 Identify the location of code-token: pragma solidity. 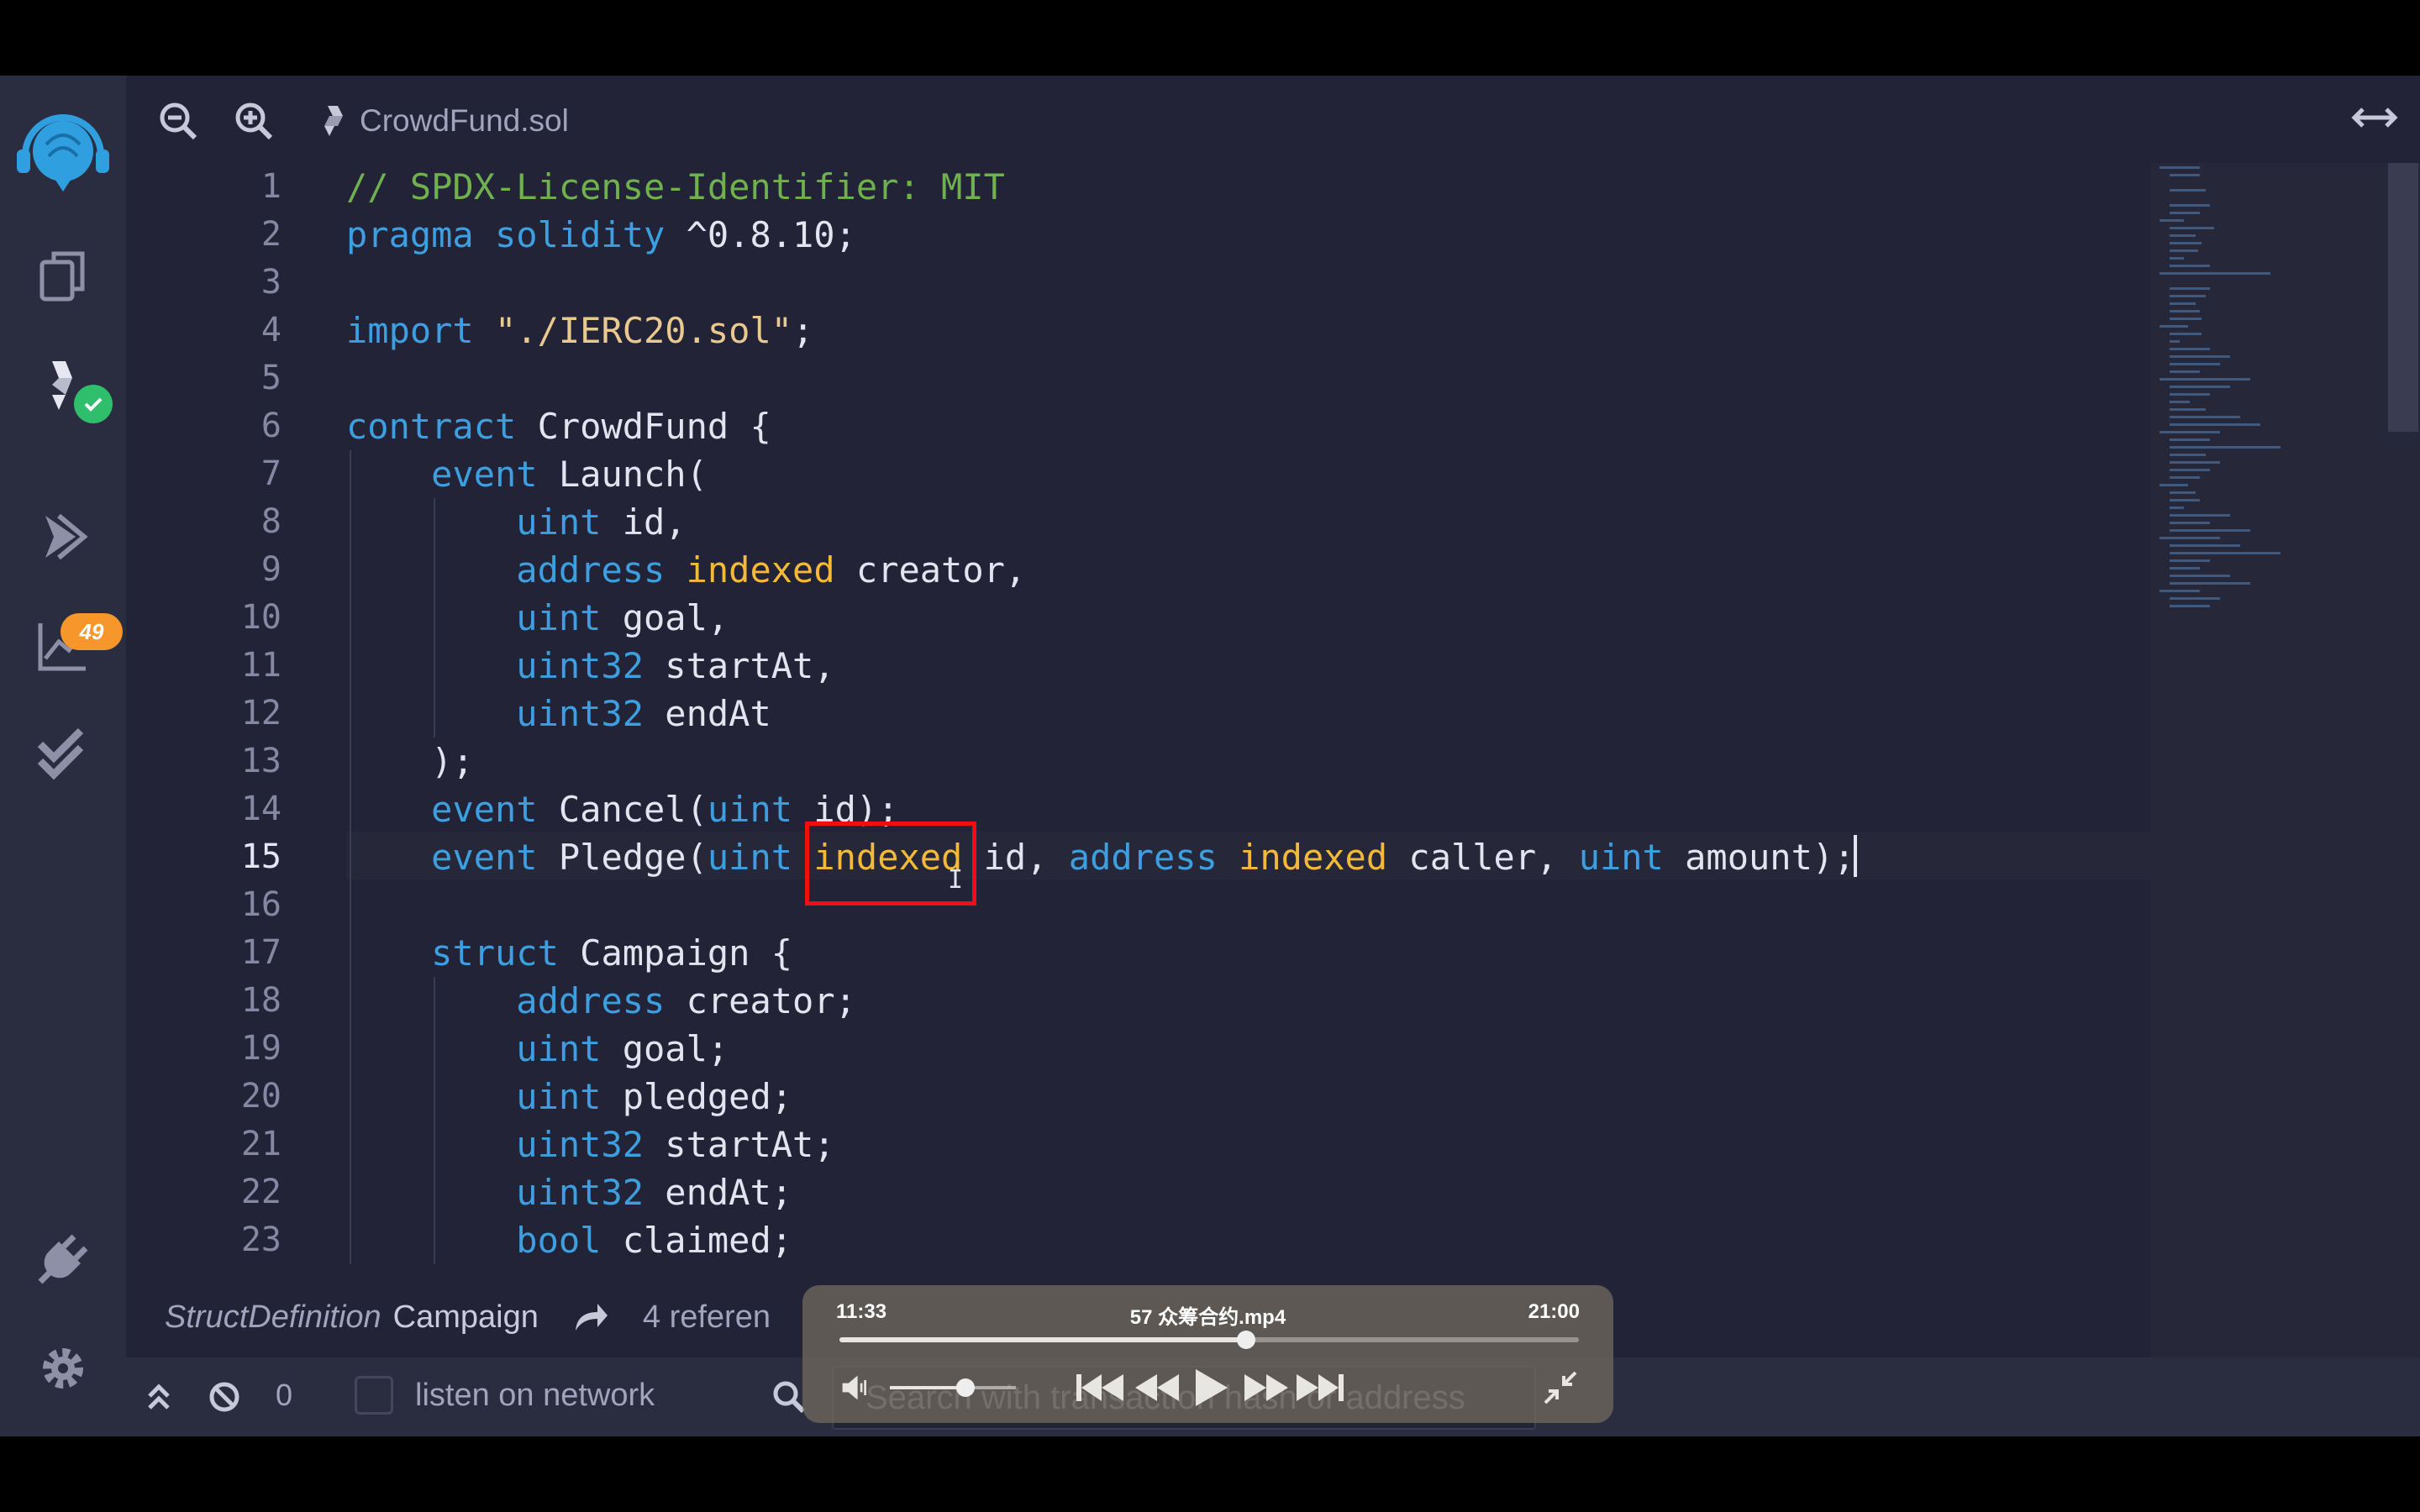
(506, 234).